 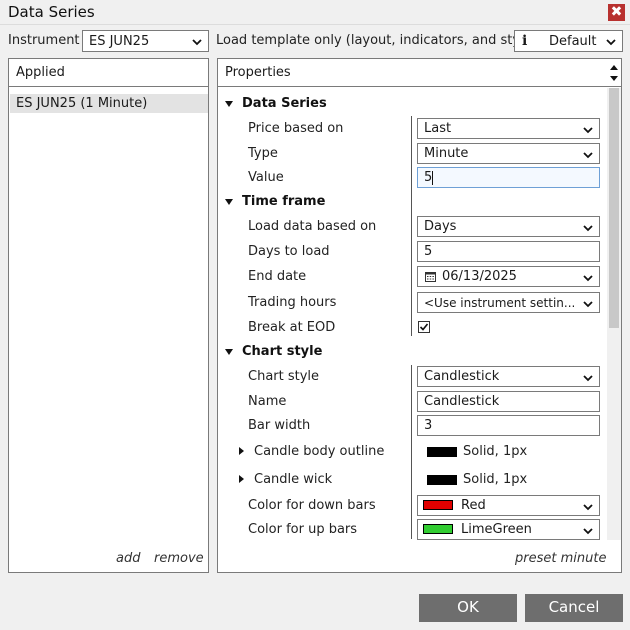 I want to click on color-down-bars-label: Color for down bars, so click(x=312, y=505).